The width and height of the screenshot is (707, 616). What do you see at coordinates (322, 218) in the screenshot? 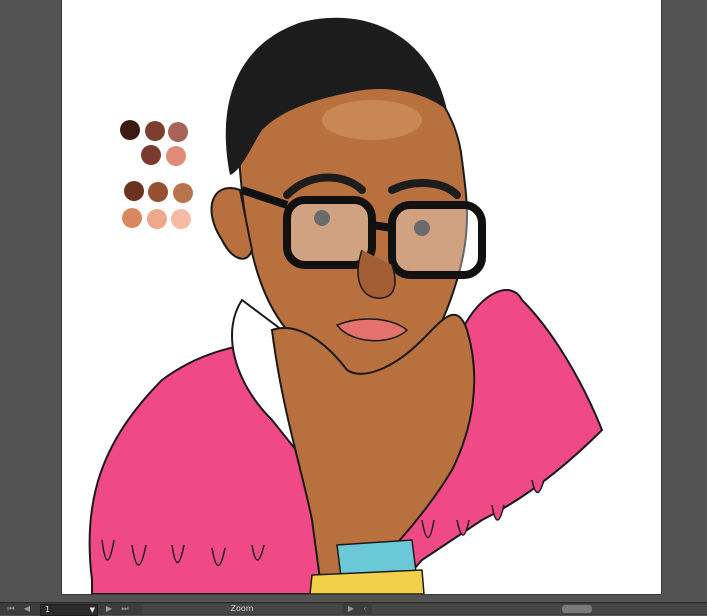
I see `left-eye` at bounding box center [322, 218].